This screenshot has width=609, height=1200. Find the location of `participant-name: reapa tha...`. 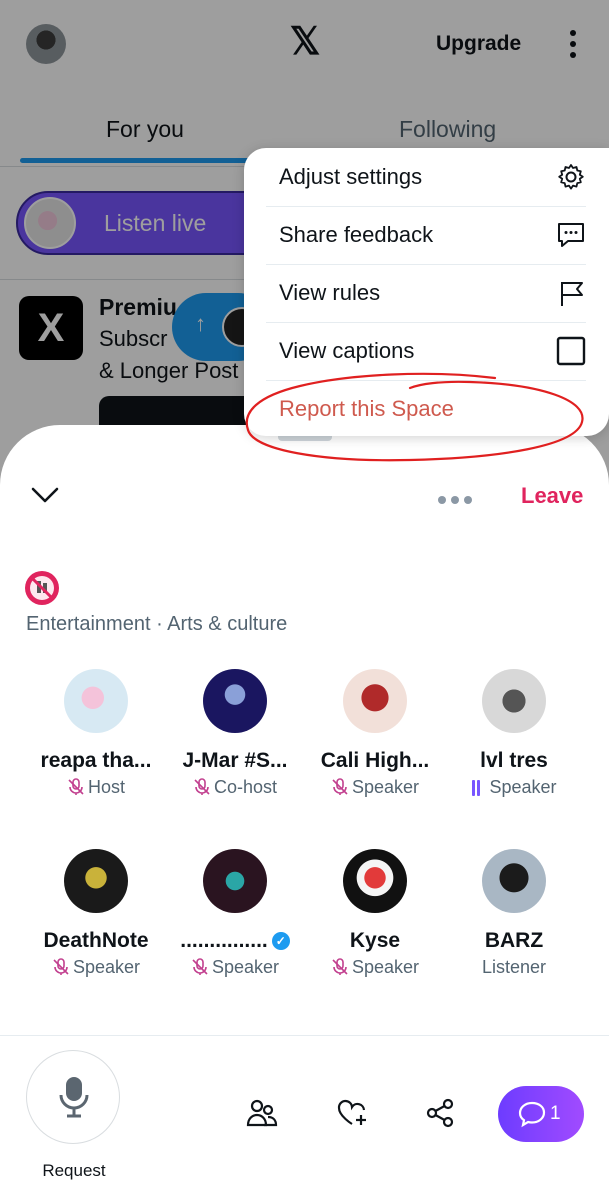

participant-name: reapa tha... is located at coordinates (96, 760).